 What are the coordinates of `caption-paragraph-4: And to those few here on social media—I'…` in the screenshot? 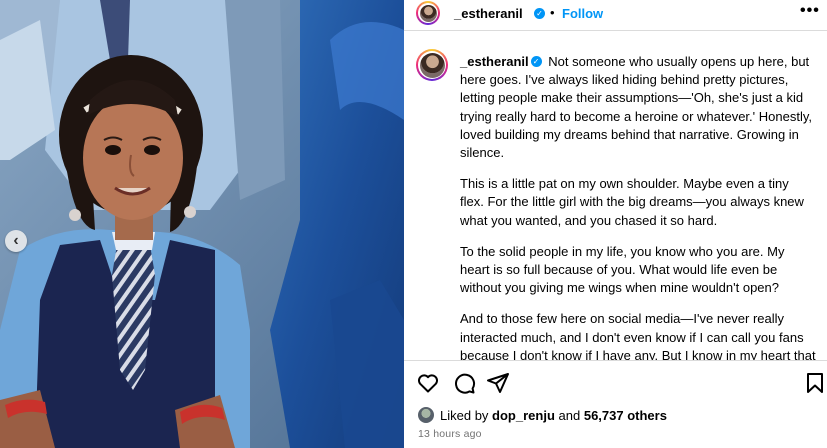 It's located at (638, 335).